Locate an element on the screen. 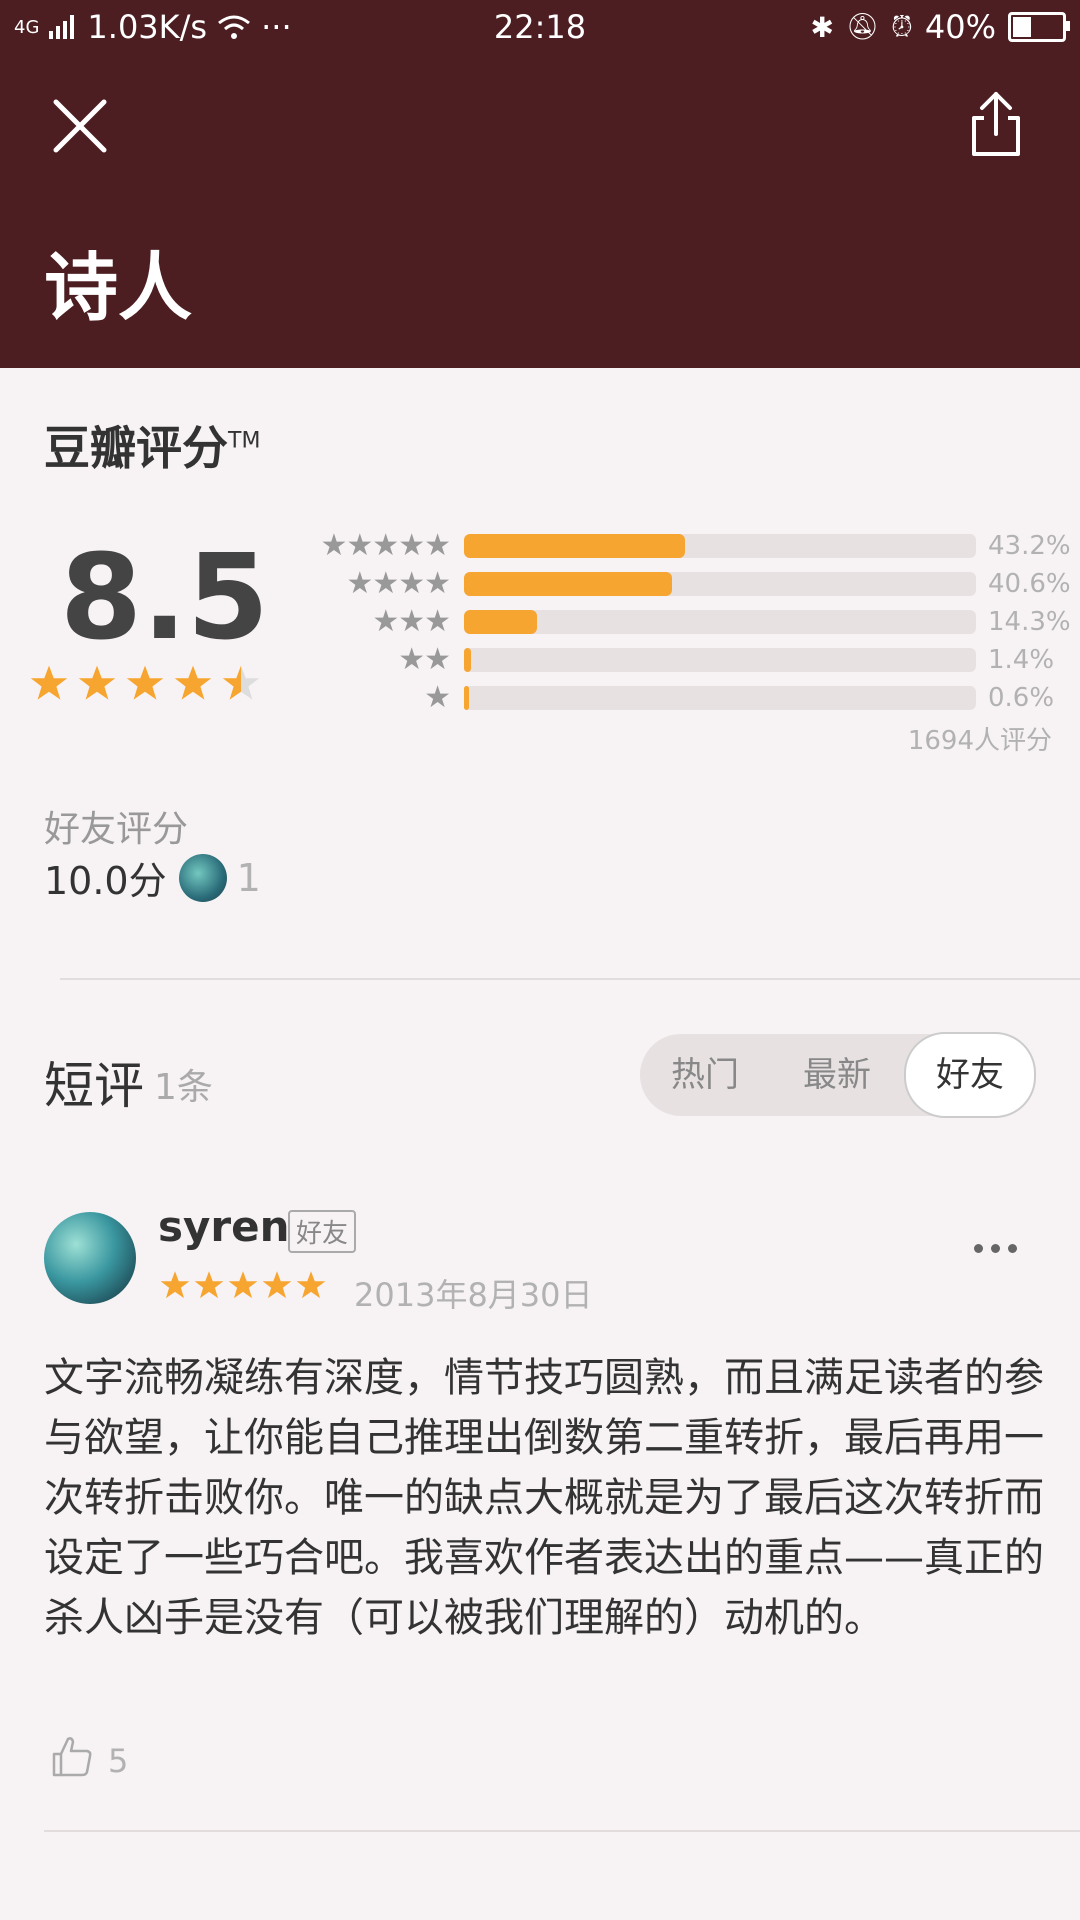  review-username: syren is located at coordinates (223, 1226).